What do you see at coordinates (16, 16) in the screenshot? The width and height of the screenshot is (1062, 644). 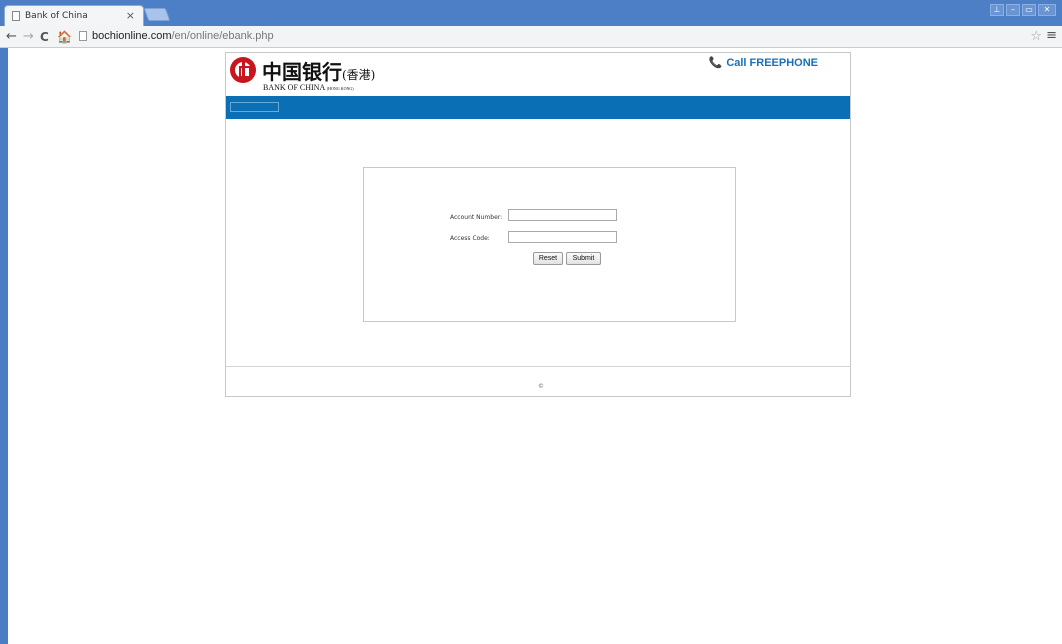 I see `page-icon` at bounding box center [16, 16].